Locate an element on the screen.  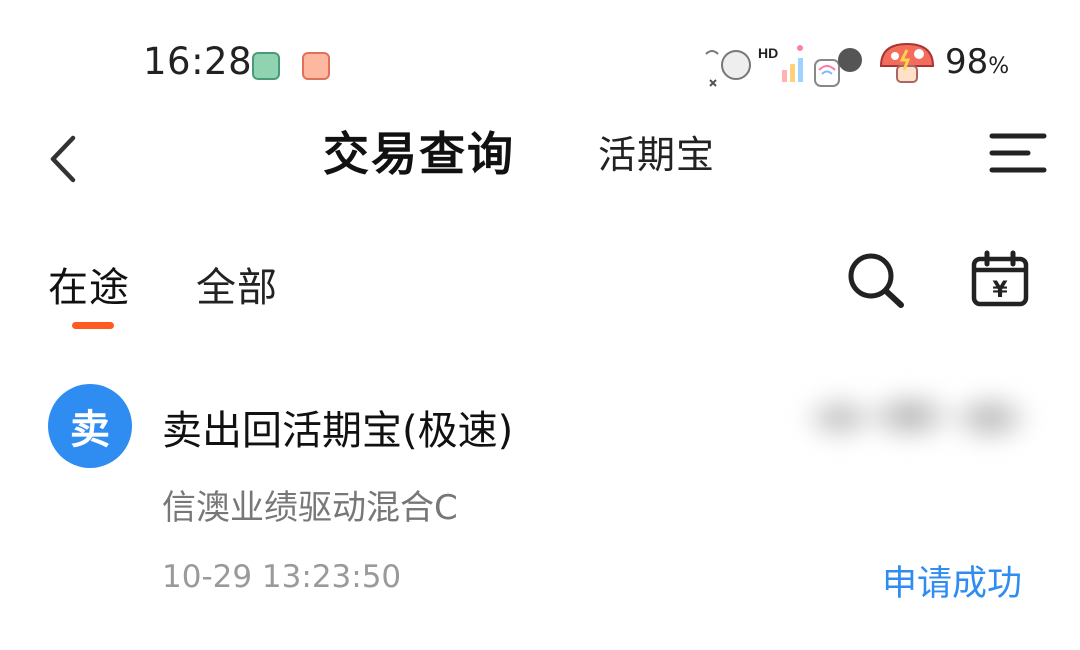
transaction-title: 卖出回活期宝(极速) is located at coordinates (337, 427).